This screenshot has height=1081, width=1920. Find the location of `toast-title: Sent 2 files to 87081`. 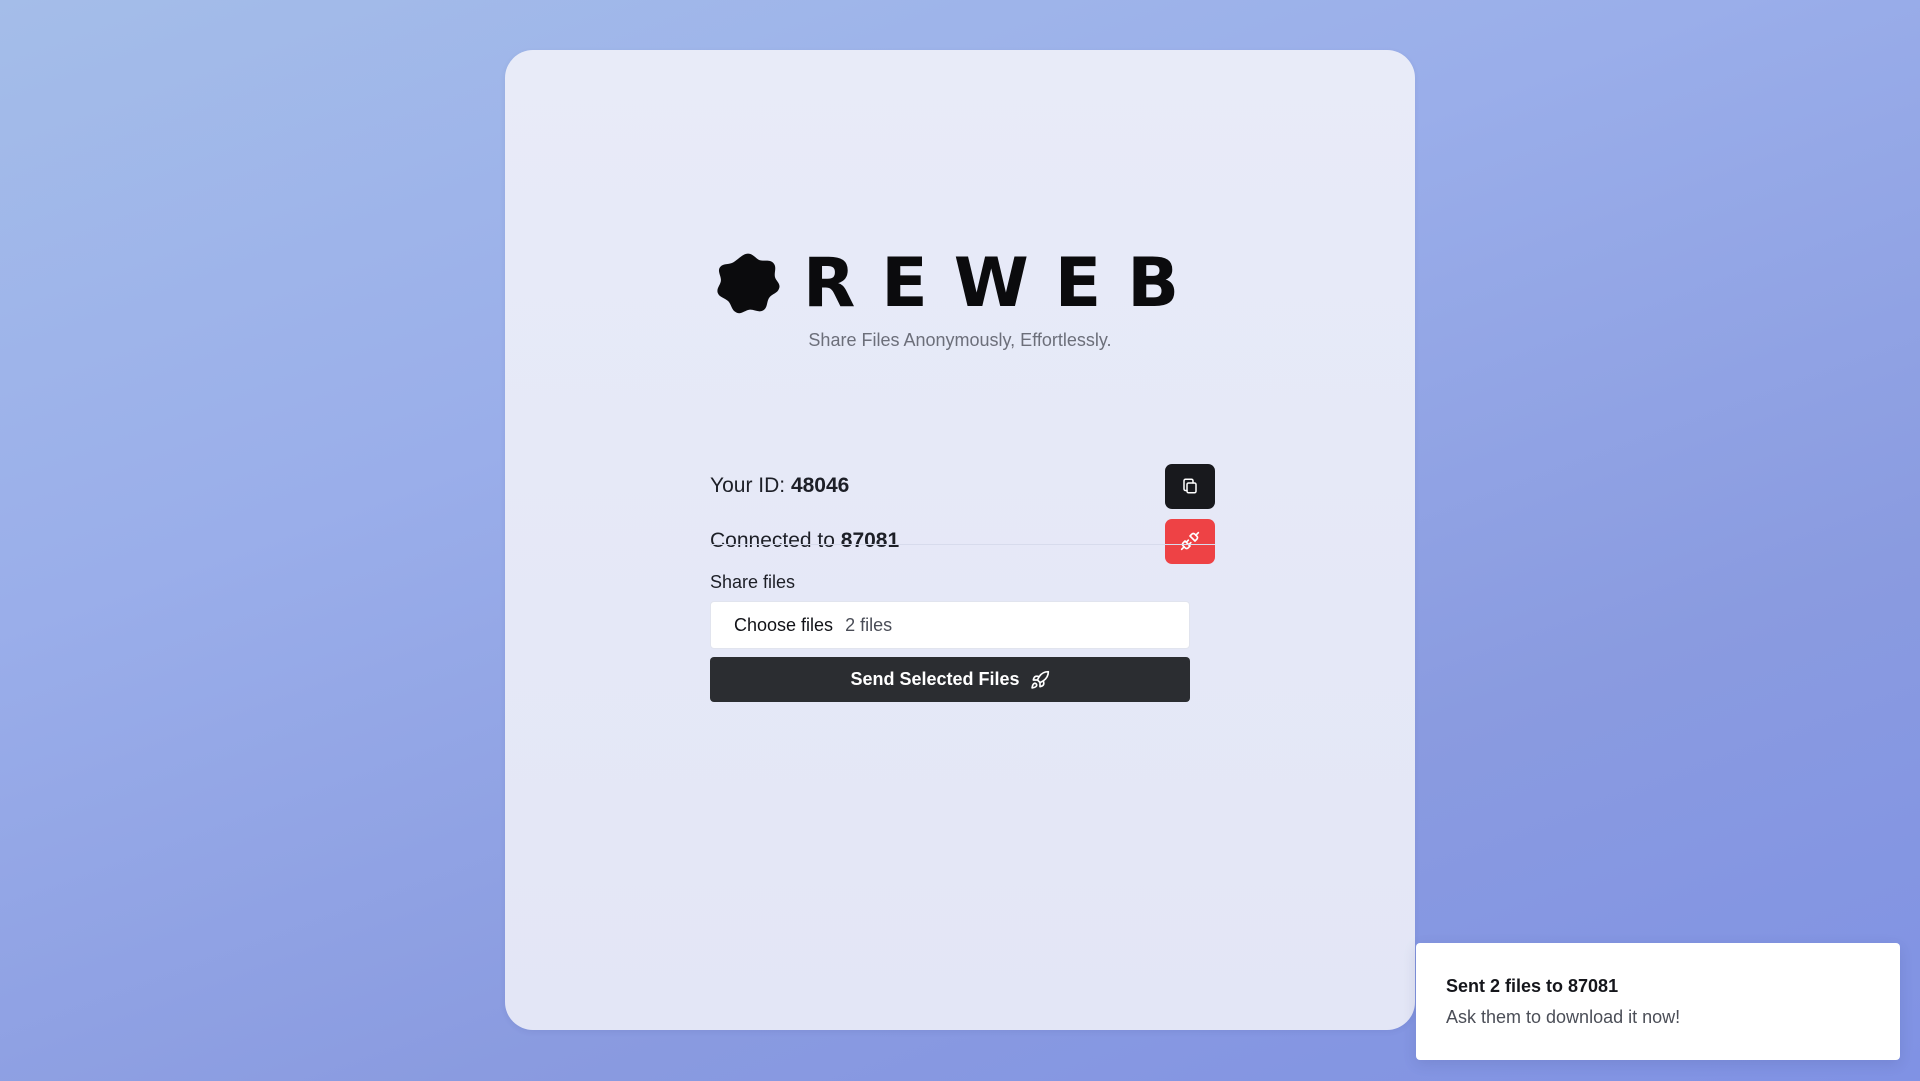

toast-title: Sent 2 files to 87081 is located at coordinates (1532, 986).